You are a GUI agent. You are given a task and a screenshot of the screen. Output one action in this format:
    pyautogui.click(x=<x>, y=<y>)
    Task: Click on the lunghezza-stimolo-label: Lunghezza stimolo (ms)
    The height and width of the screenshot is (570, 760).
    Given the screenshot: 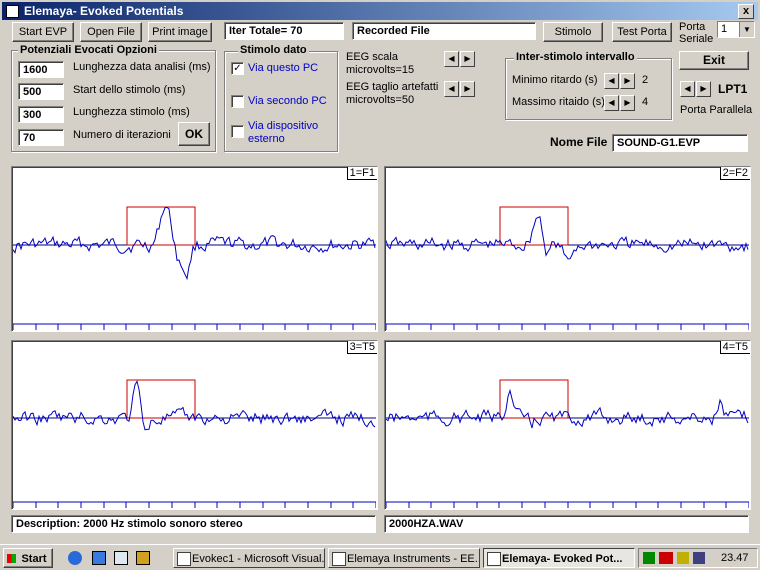 What is the action you would take?
    pyautogui.click(x=131, y=112)
    